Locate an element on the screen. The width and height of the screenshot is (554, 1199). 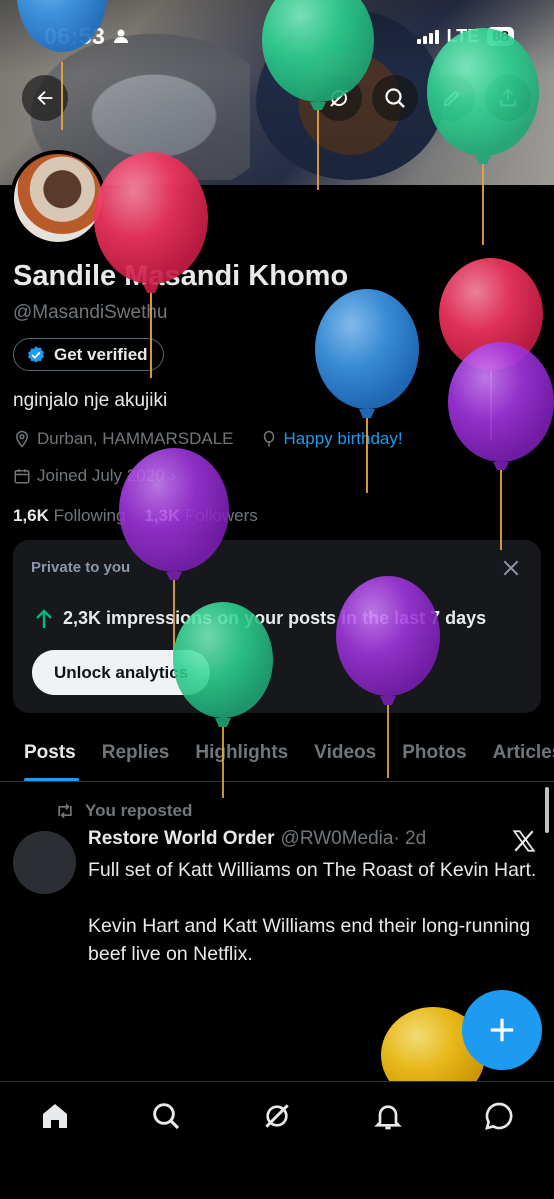
display-name: Sandile Masandi Khomo is located at coordinates (181, 276).